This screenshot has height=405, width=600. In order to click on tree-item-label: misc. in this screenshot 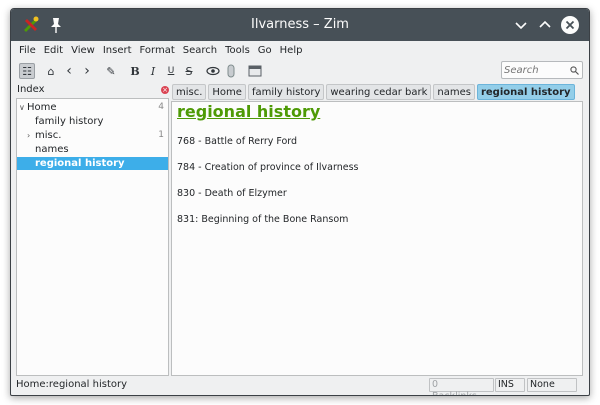, I will do `click(48, 135)`.